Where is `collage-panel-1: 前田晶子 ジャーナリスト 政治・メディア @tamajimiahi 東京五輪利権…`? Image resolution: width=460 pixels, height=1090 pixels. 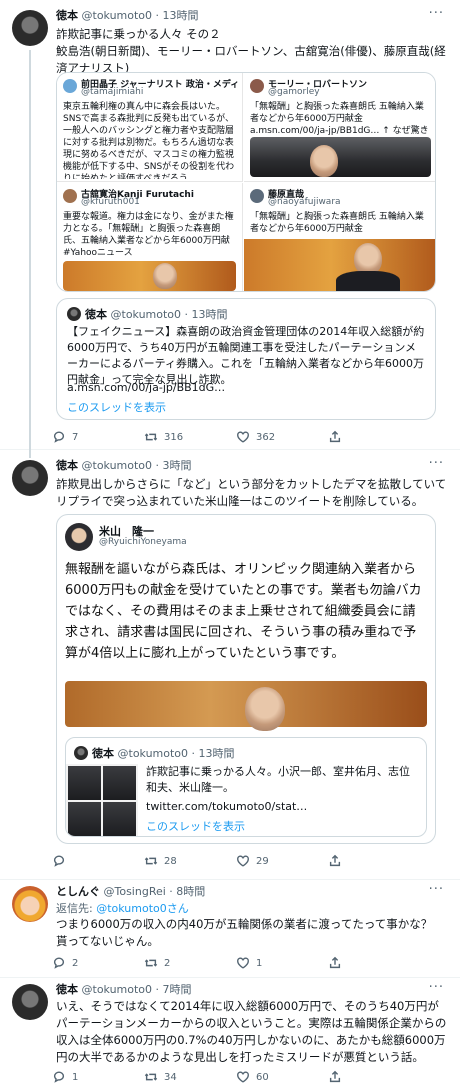
collage-panel-1: 前田晶子 ジャーナリスト 政治・メディア @tamajimiahi 東京五輪利権… is located at coordinates (150, 127).